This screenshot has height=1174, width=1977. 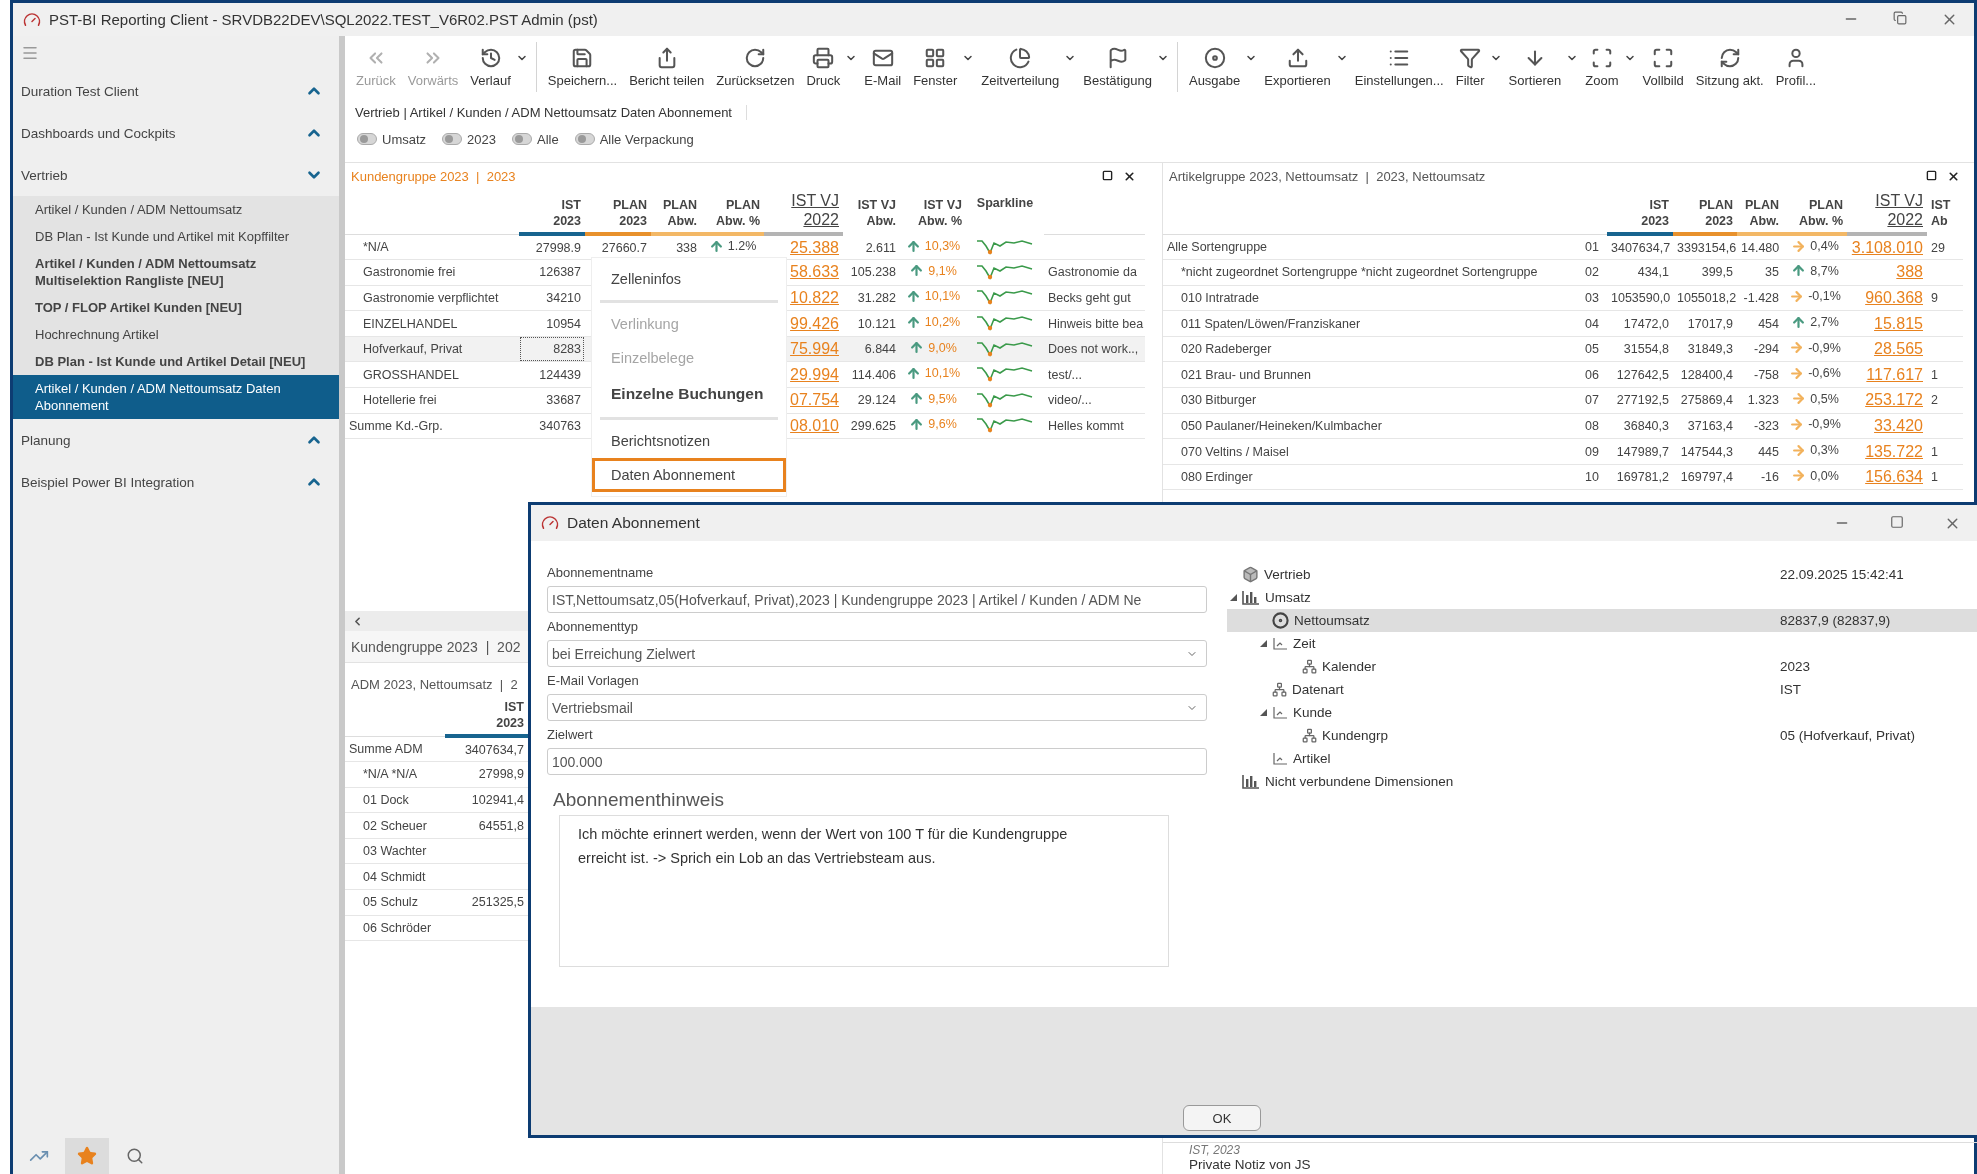 What do you see at coordinates (1312, 758) in the screenshot?
I see `tree-label: Artikel` at bounding box center [1312, 758].